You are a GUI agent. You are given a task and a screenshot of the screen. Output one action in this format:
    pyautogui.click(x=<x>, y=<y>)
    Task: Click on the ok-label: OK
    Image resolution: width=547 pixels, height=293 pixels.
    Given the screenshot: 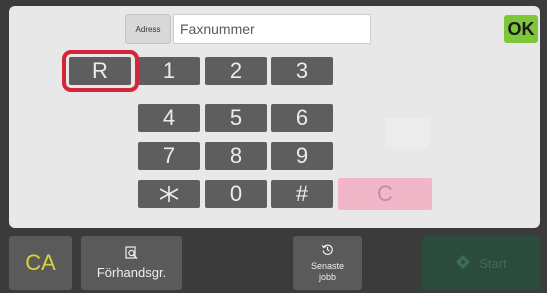 What is the action you would take?
    pyautogui.click(x=521, y=28)
    